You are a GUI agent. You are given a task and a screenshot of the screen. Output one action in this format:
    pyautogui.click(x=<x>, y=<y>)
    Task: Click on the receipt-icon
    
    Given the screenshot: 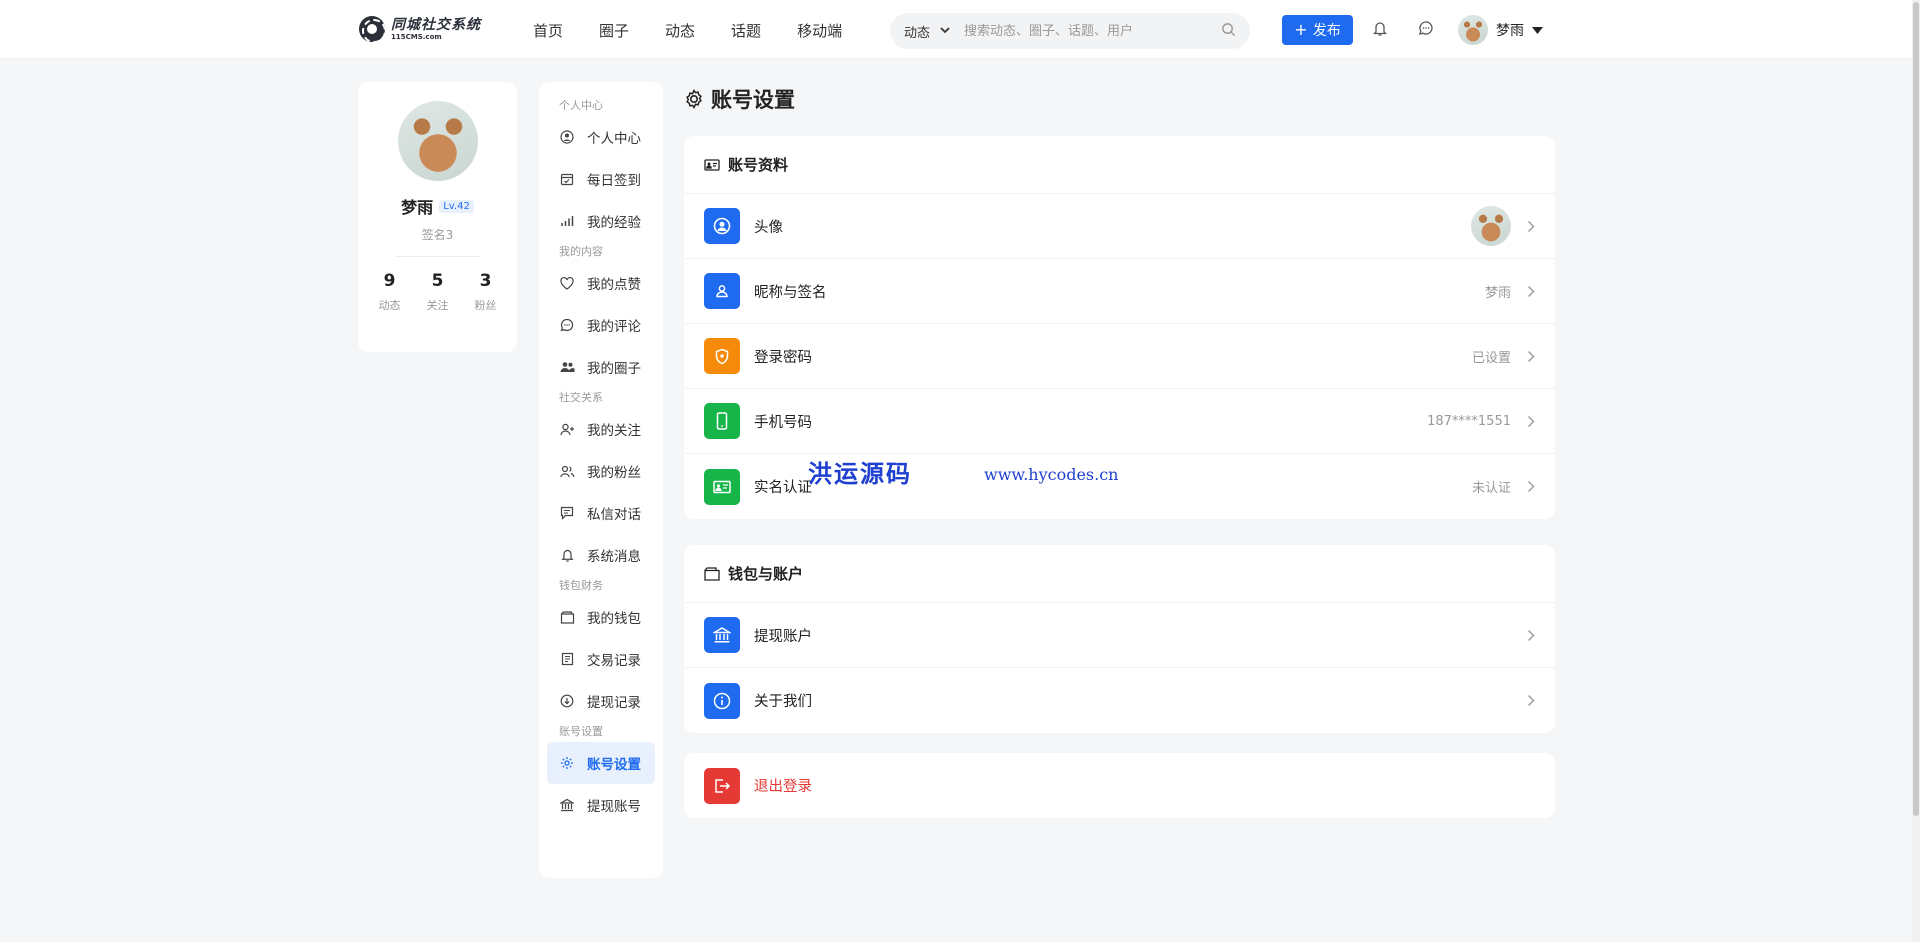 What is the action you would take?
    pyautogui.click(x=567, y=659)
    